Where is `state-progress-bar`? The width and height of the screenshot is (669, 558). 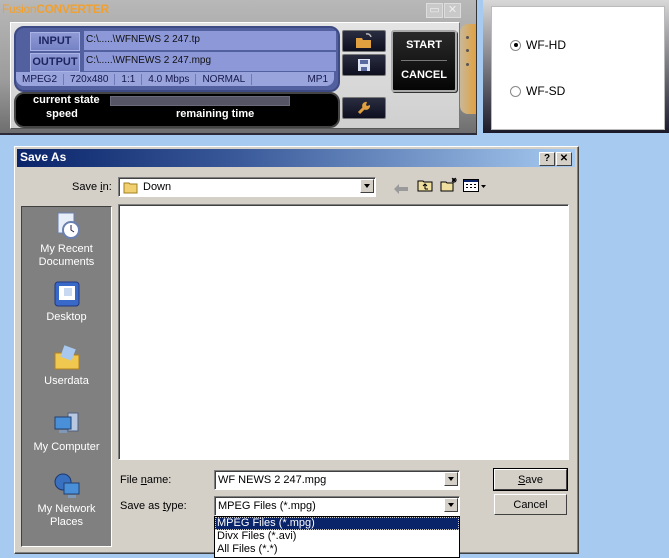
state-progress-bar is located at coordinates (200, 101).